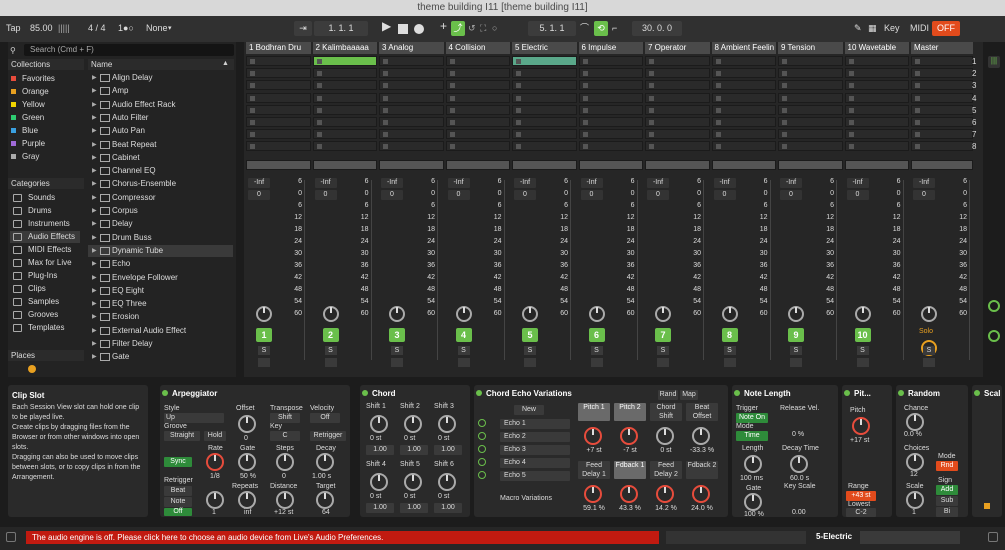  What do you see at coordinates (915, 500) in the screenshot?
I see `scale-knob` at bounding box center [915, 500].